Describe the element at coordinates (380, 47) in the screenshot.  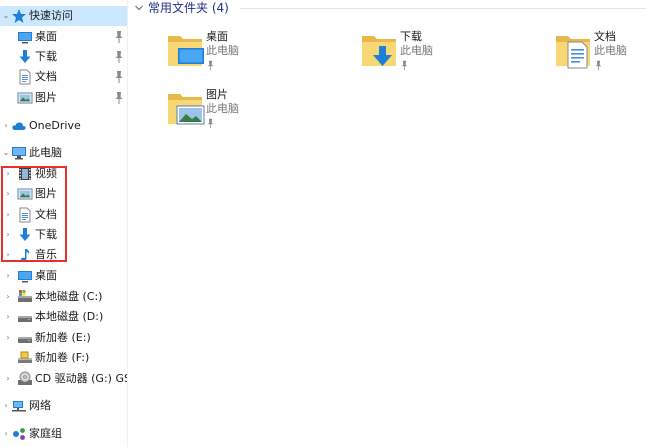
I see `download-folder-icon` at that location.